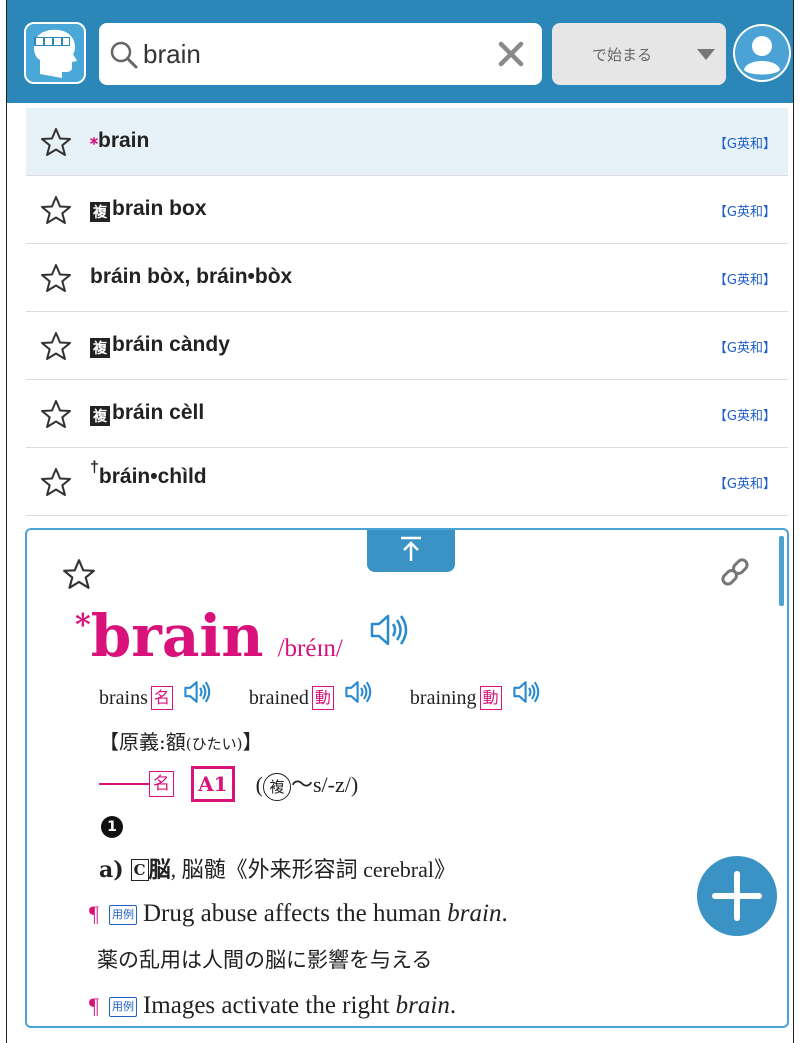 This screenshot has width=801, height=1043. I want to click on part-of-speech-line: 名 A1 (複～s/-z/), so click(228, 784).